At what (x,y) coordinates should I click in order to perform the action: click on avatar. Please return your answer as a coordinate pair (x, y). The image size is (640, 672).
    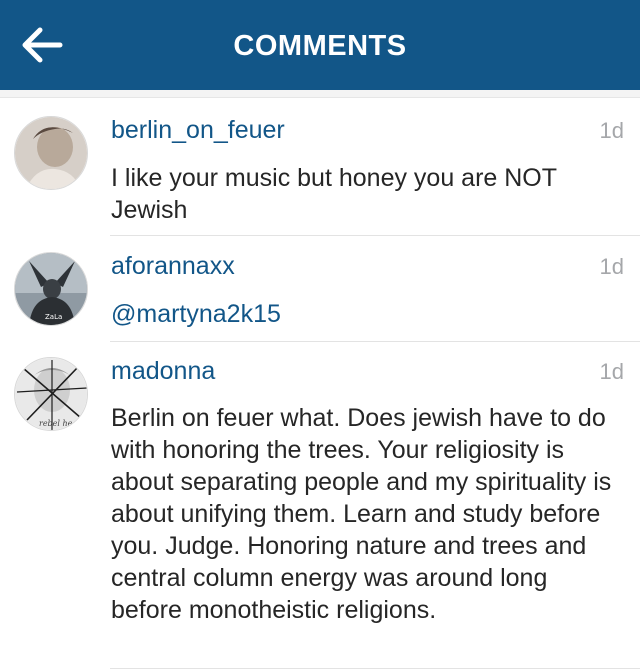
    Looking at the image, I should click on (51, 153).